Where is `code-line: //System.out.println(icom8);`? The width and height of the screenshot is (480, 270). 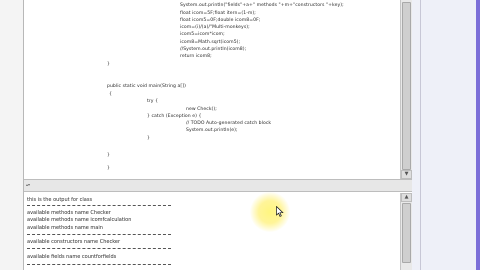
code-line: //System.out.println(icom8); is located at coordinates (213, 49).